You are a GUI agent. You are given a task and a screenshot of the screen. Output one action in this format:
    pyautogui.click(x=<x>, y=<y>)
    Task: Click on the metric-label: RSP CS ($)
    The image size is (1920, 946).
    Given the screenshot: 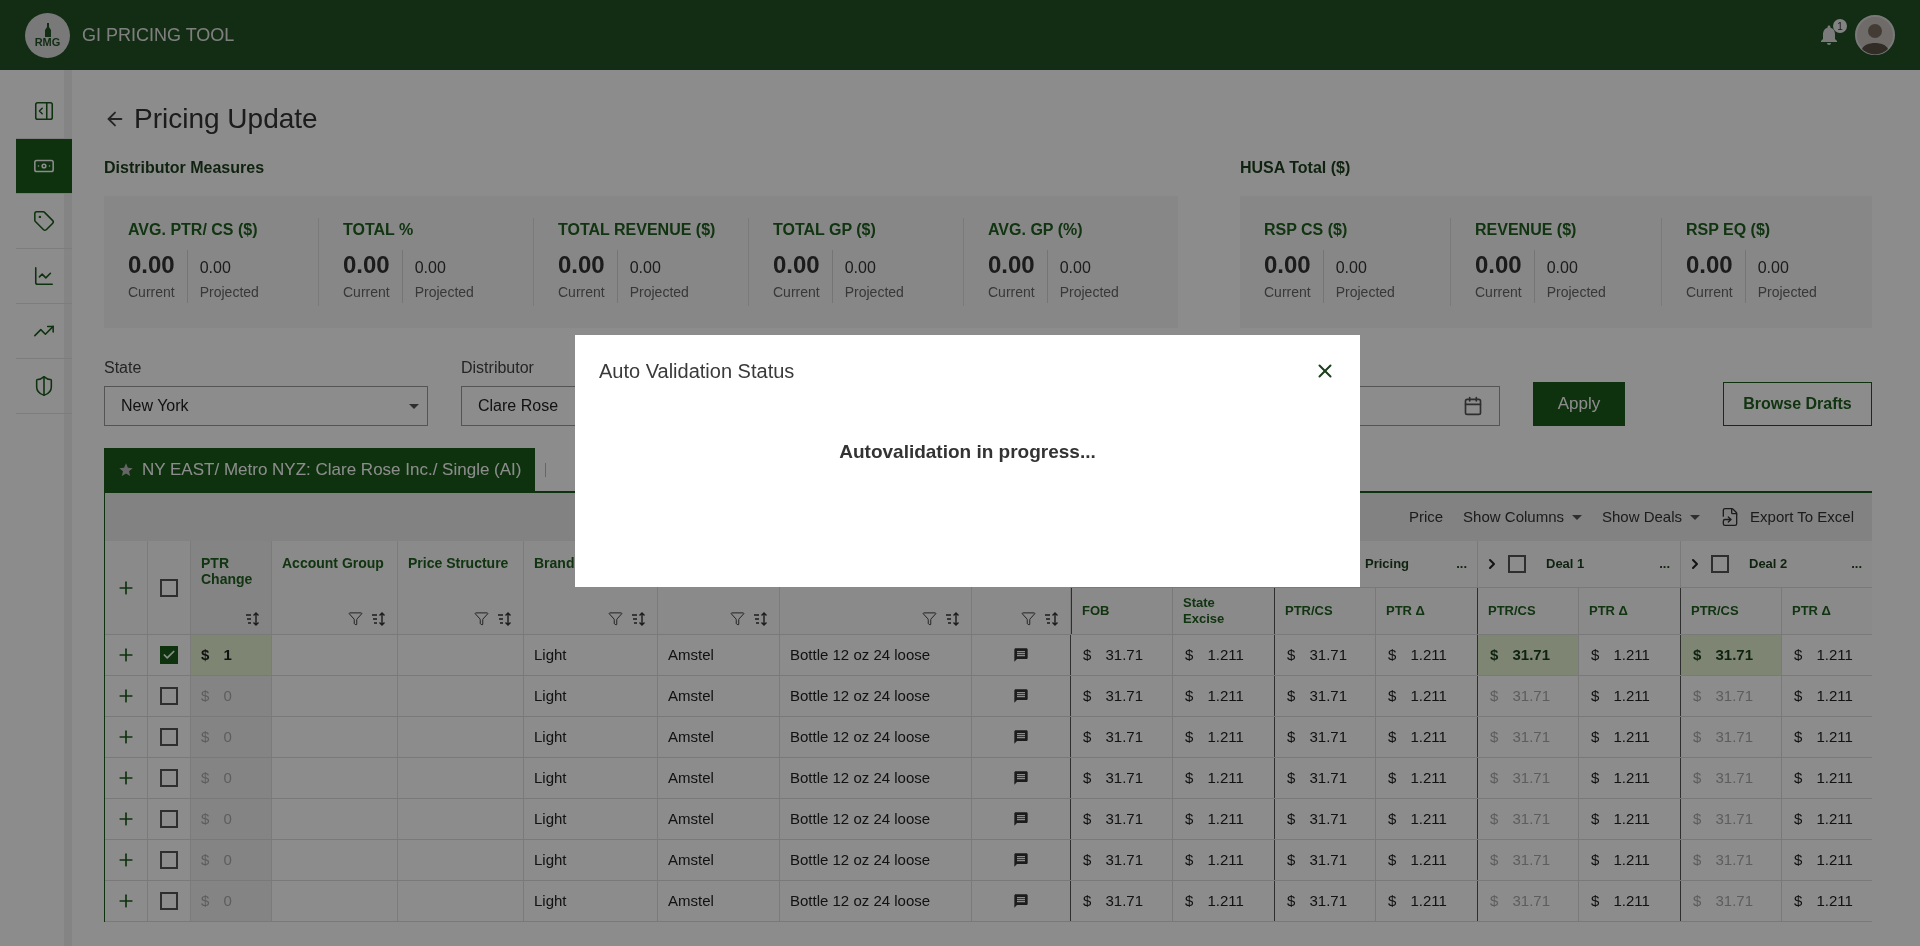 What is the action you would take?
    pyautogui.click(x=1306, y=230)
    